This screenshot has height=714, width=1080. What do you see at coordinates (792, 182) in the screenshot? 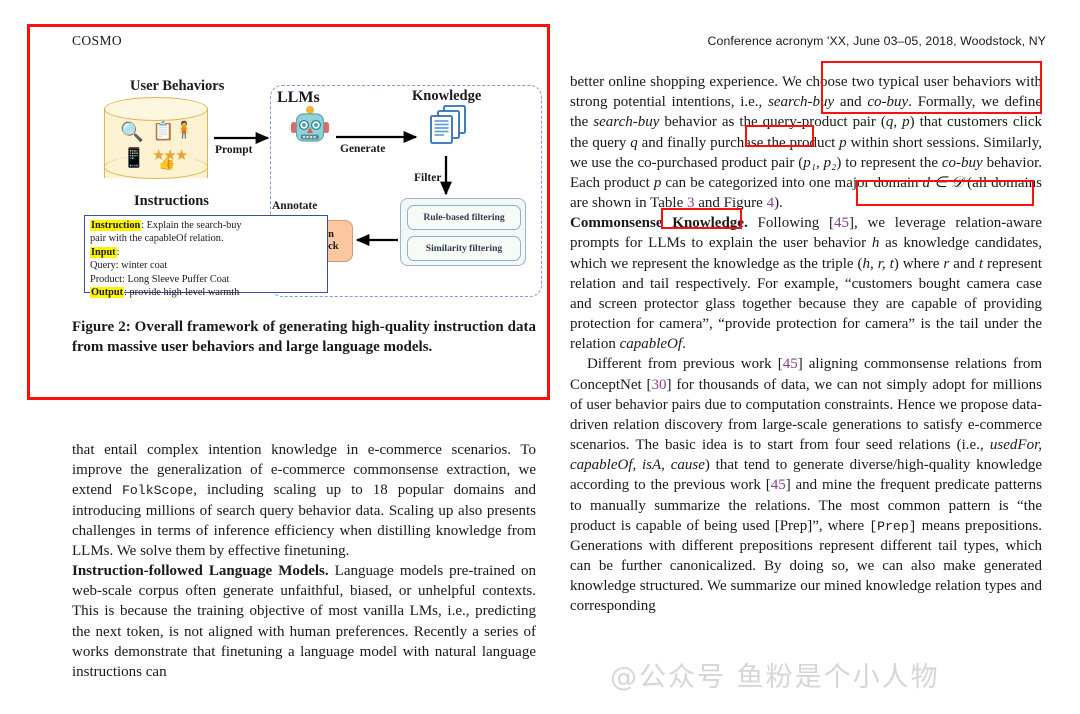
I see `rp1-m: can be categorized into one major domain` at bounding box center [792, 182].